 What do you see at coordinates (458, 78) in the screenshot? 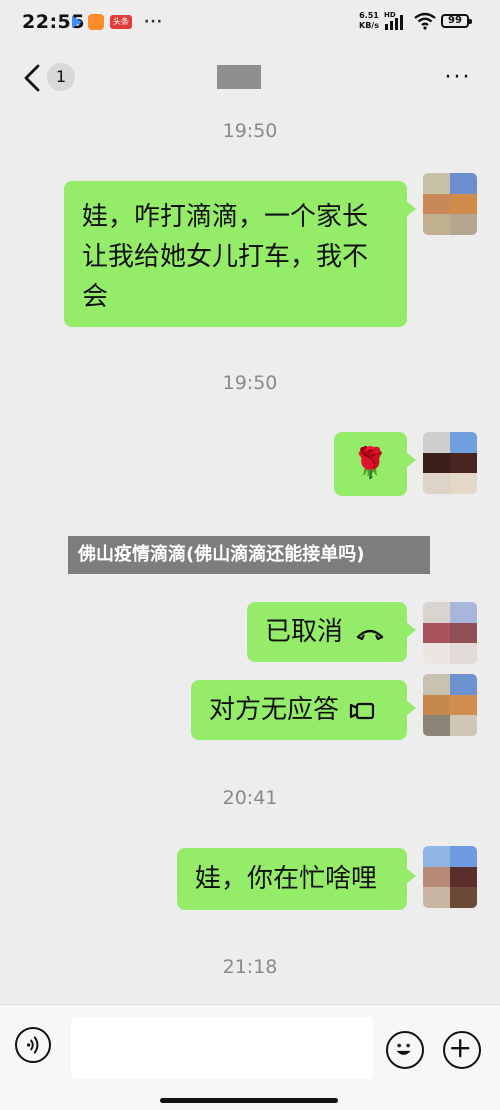
I see `more-options-button: ···` at bounding box center [458, 78].